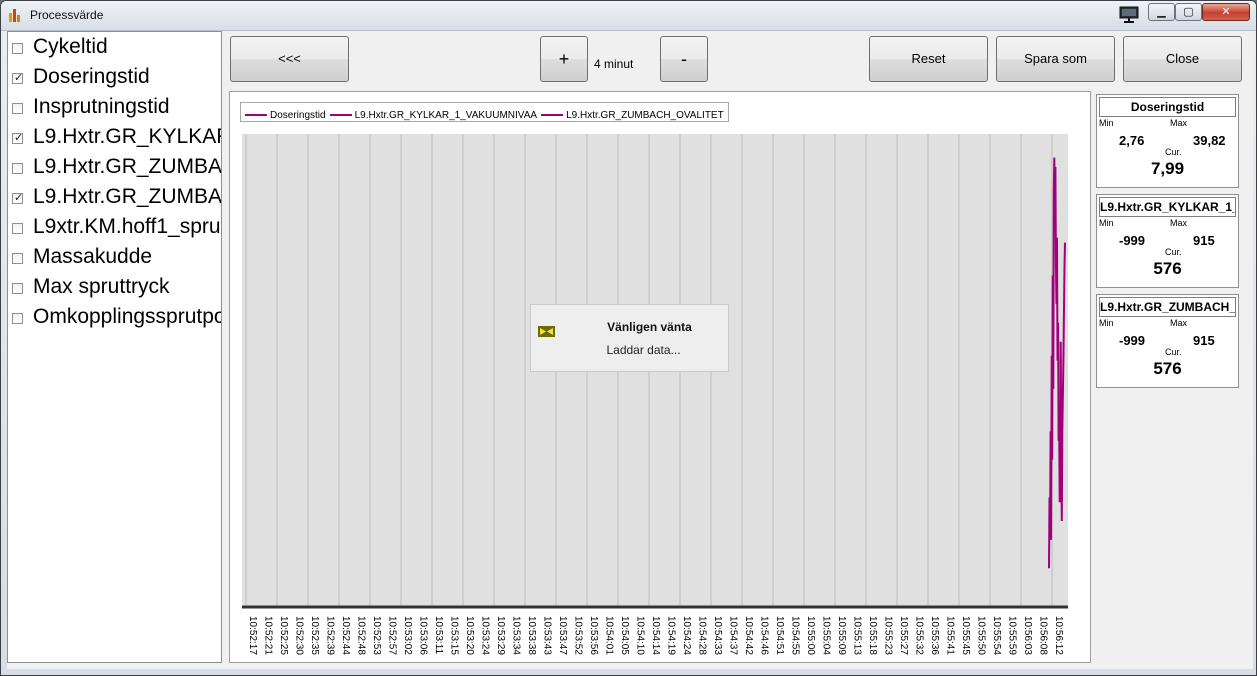 The image size is (1257, 676). Describe the element at coordinates (748, 635) in the screenshot. I see `x-tick-label: 10:54:42` at that location.